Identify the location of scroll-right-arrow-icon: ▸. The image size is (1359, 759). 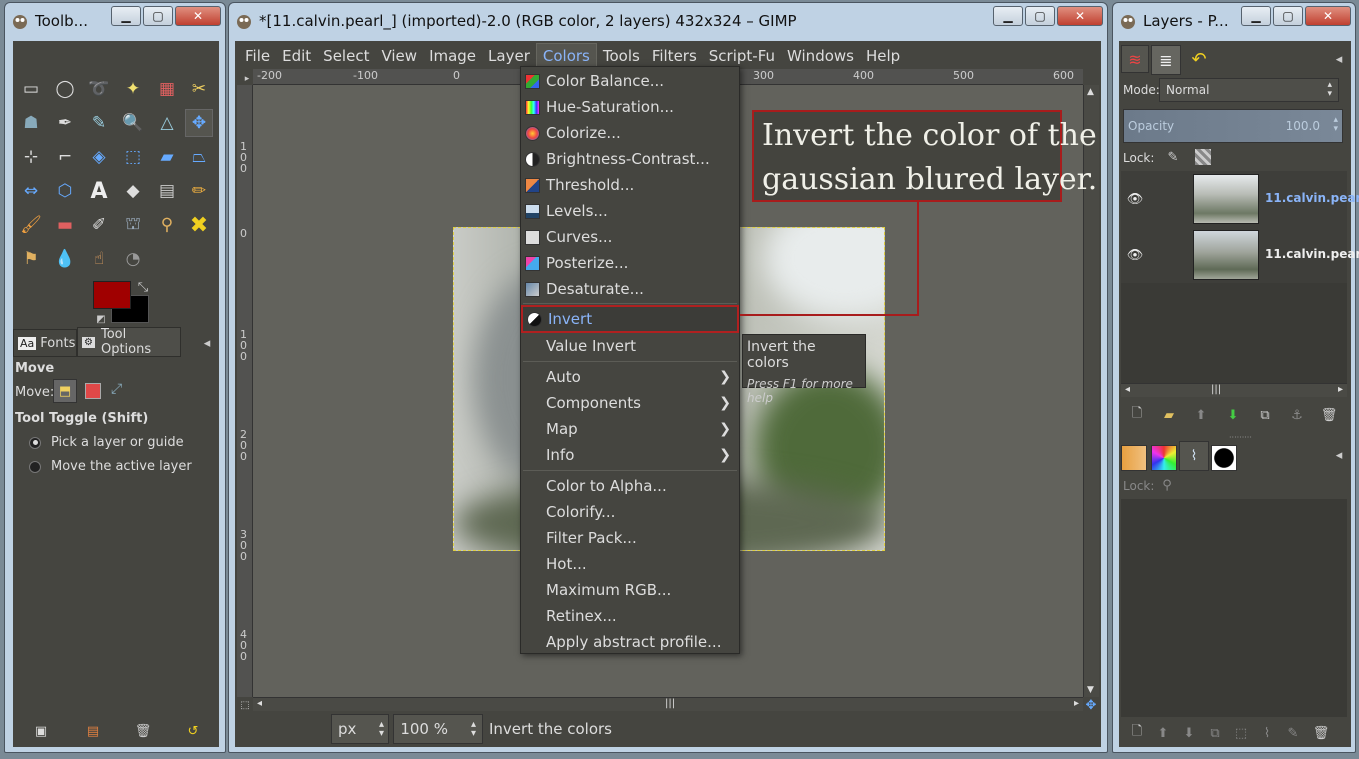
(1340, 389).